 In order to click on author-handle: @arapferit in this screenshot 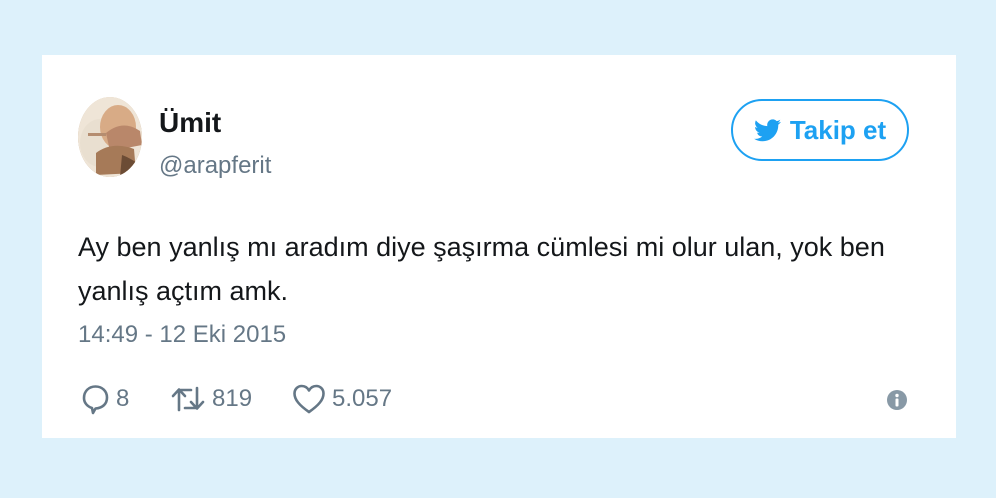, I will do `click(215, 166)`.